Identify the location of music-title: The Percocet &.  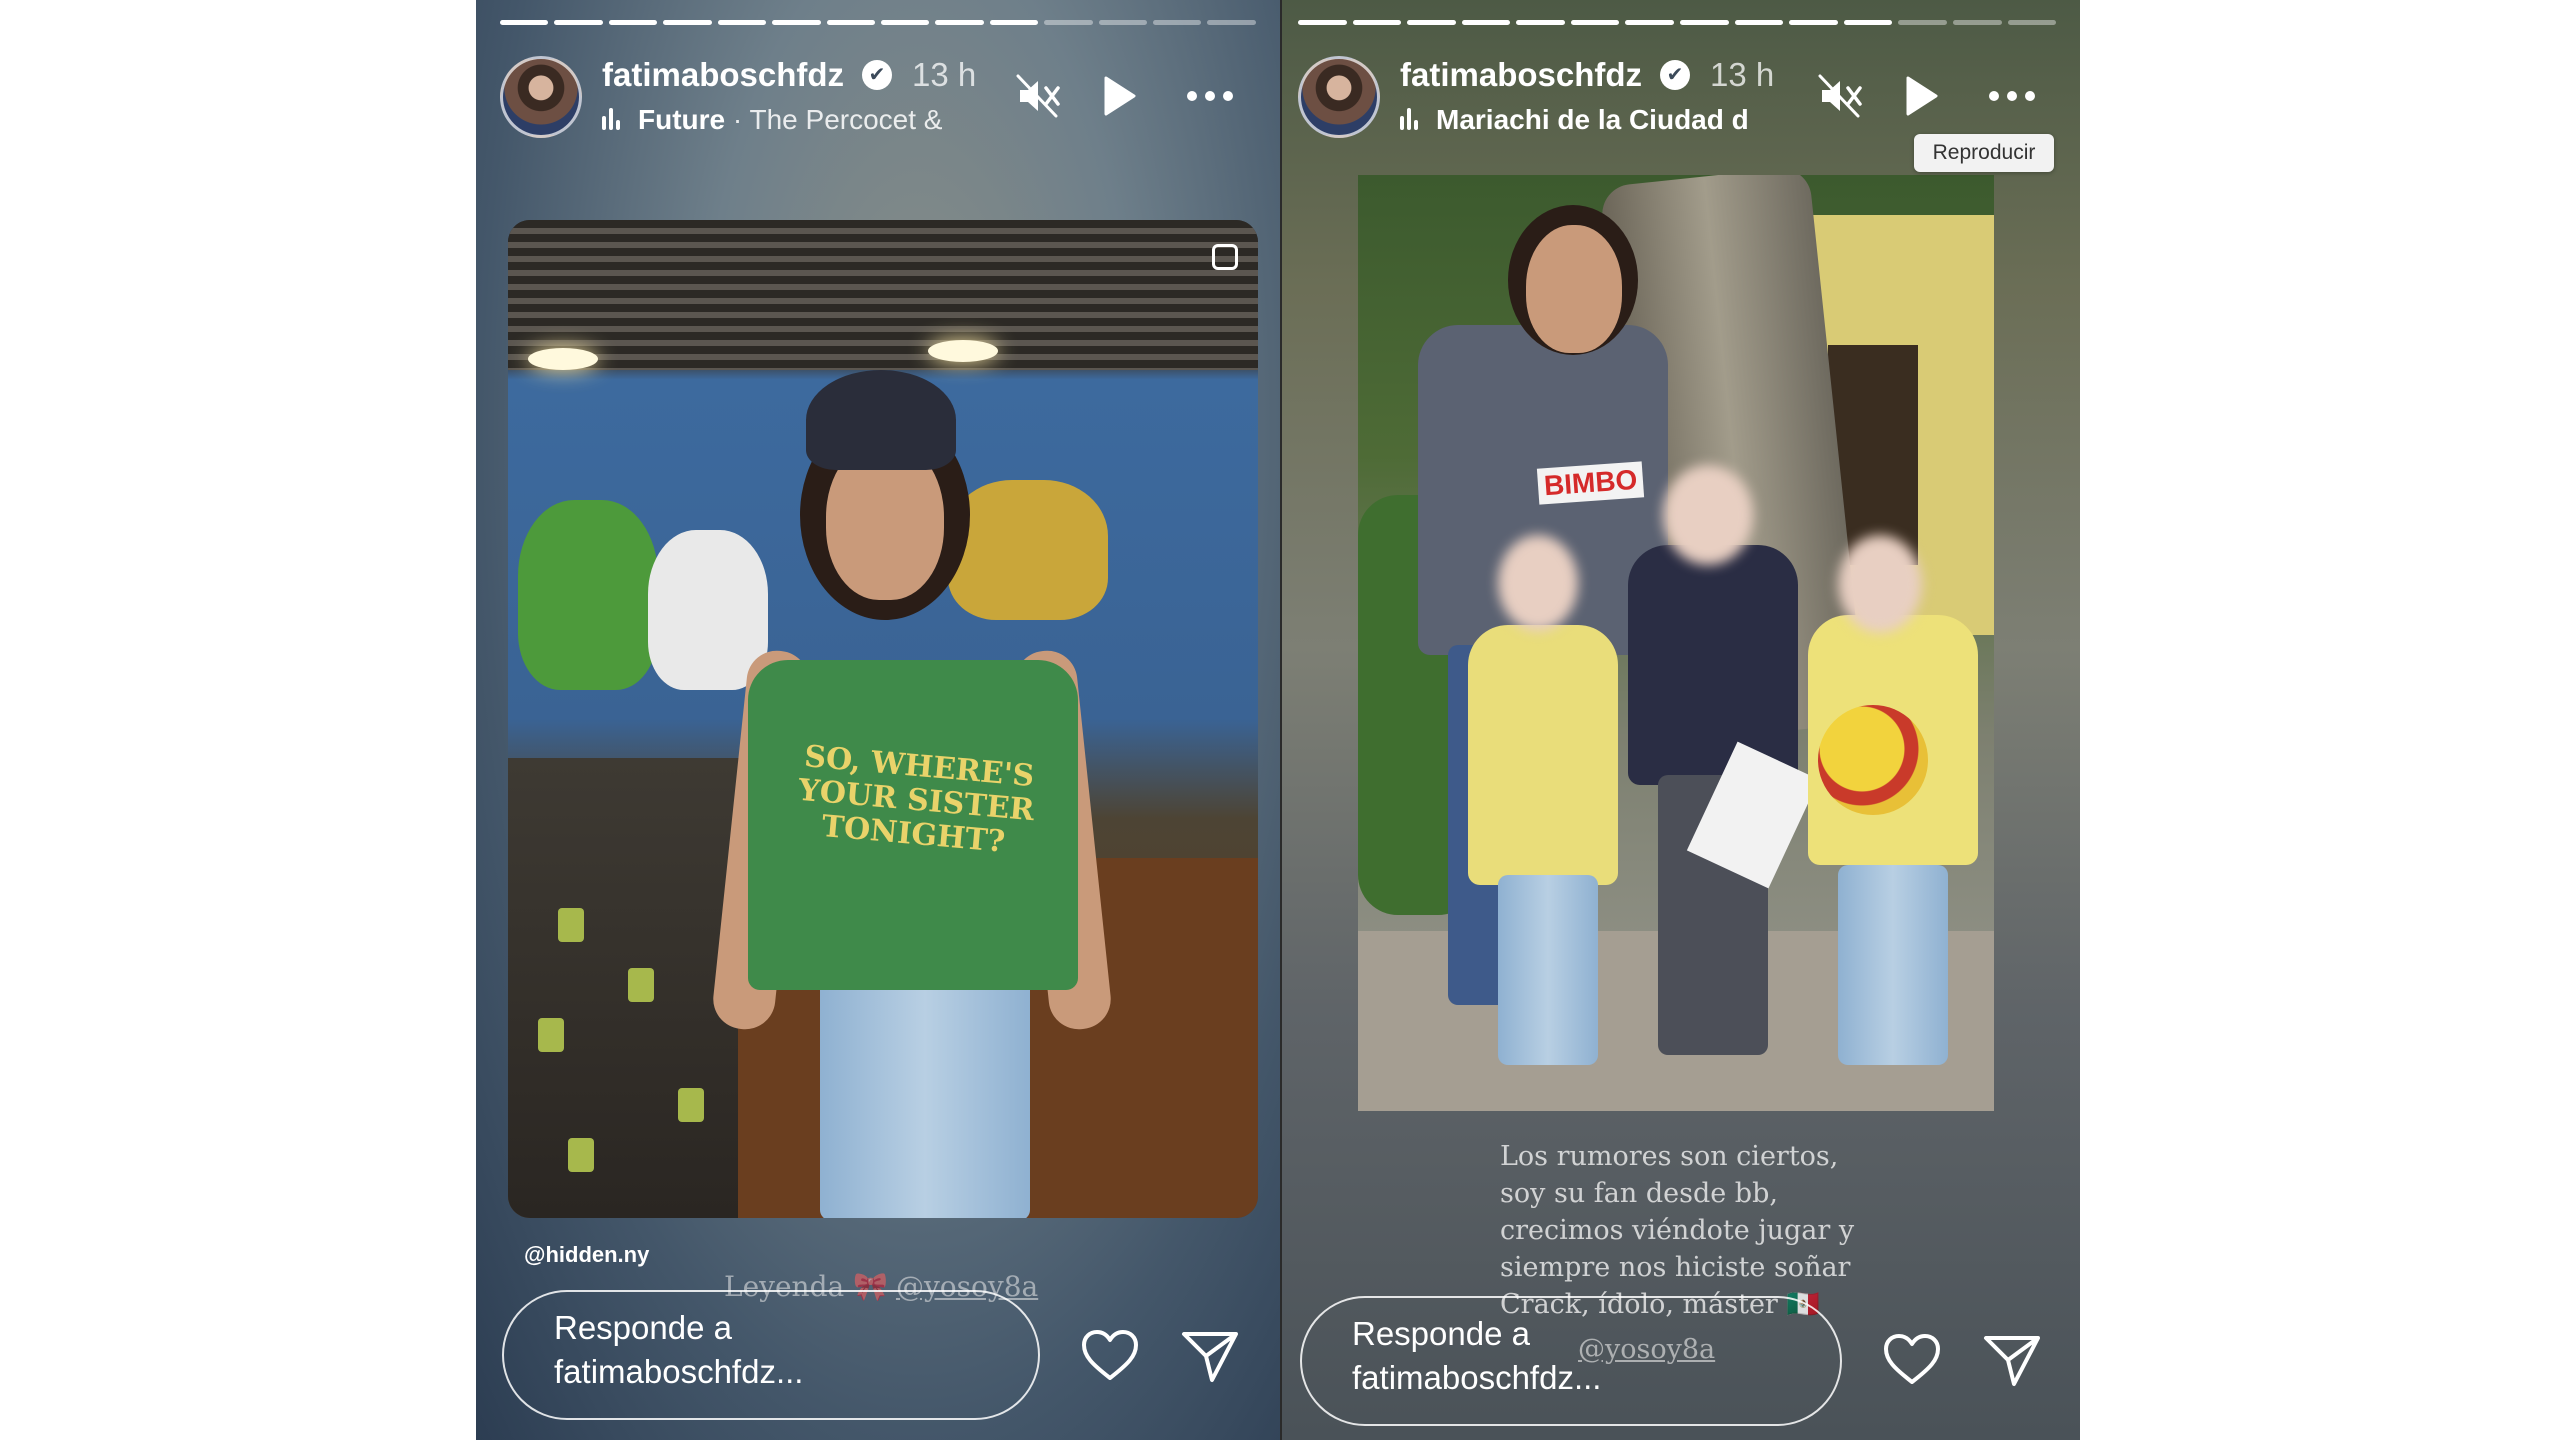
(846, 119).